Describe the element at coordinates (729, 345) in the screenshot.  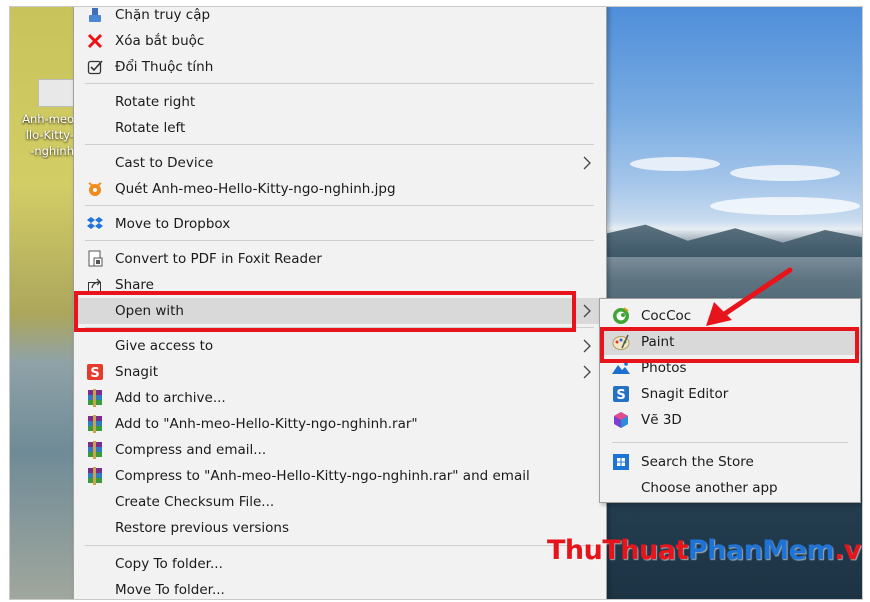
I see `annotation-box-paint` at that location.